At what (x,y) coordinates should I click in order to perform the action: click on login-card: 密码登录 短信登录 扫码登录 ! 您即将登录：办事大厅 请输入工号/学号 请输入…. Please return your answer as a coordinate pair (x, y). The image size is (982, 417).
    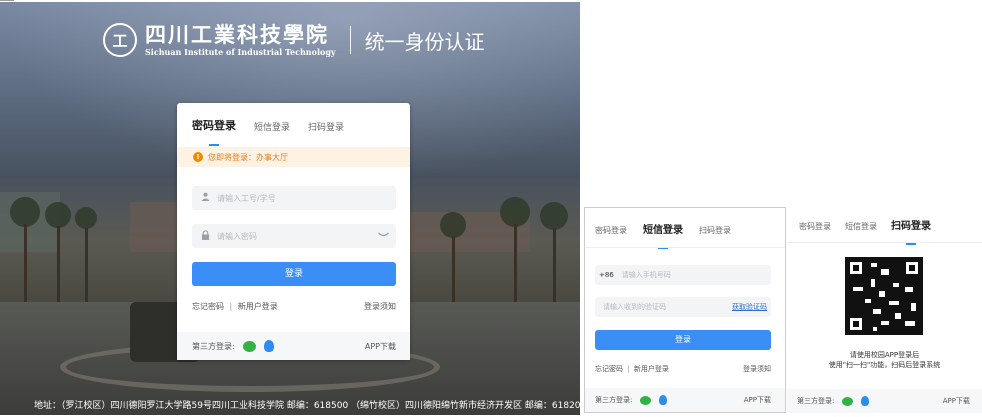
    Looking at the image, I should click on (293, 231).